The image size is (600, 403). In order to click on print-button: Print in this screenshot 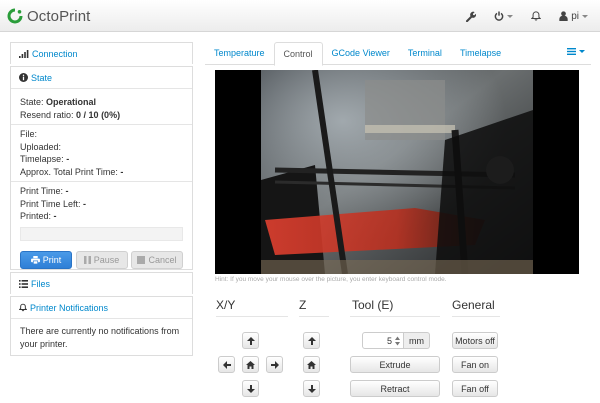, I will do `click(46, 259)`.